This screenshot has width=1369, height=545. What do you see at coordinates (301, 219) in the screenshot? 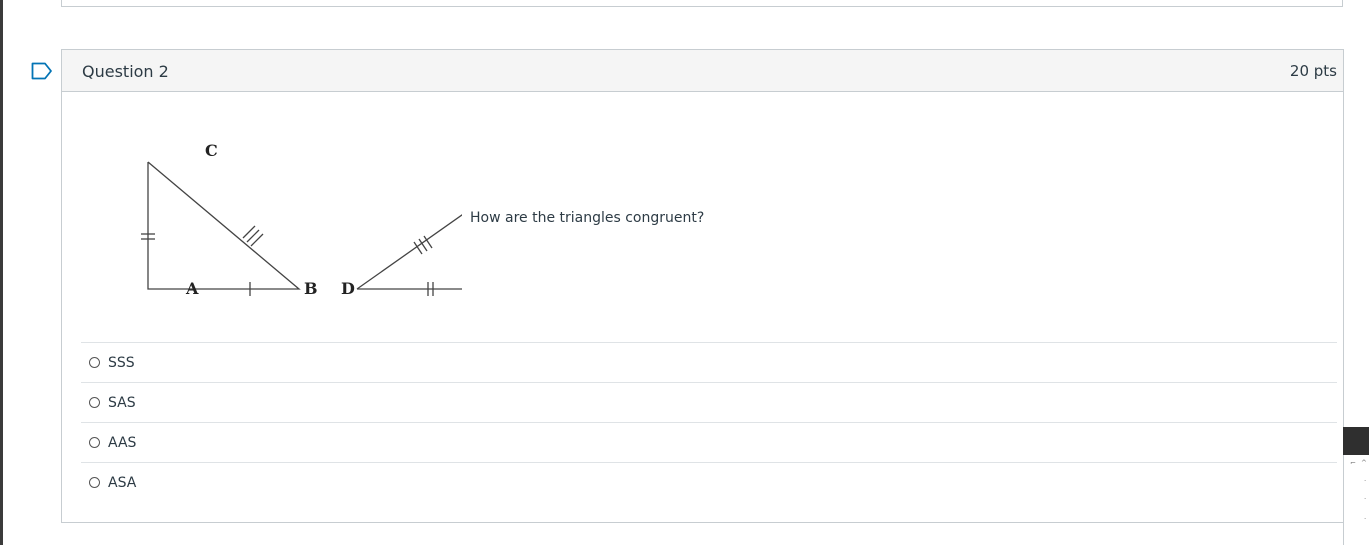
I see `triangles-figure: C A B D E F` at bounding box center [301, 219].